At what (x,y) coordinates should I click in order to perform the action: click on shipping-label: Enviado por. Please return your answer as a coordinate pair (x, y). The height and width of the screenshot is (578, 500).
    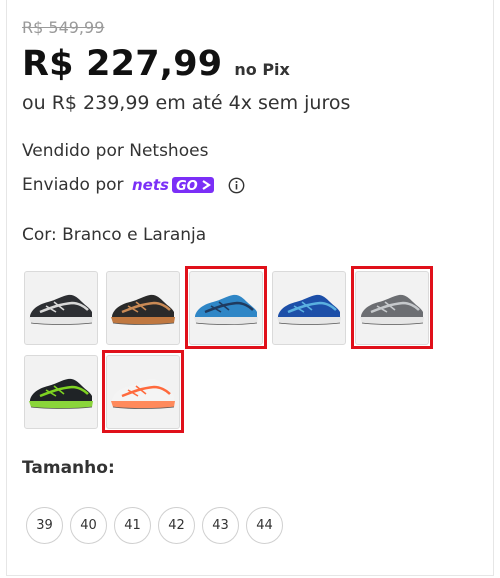
    Looking at the image, I should click on (73, 185).